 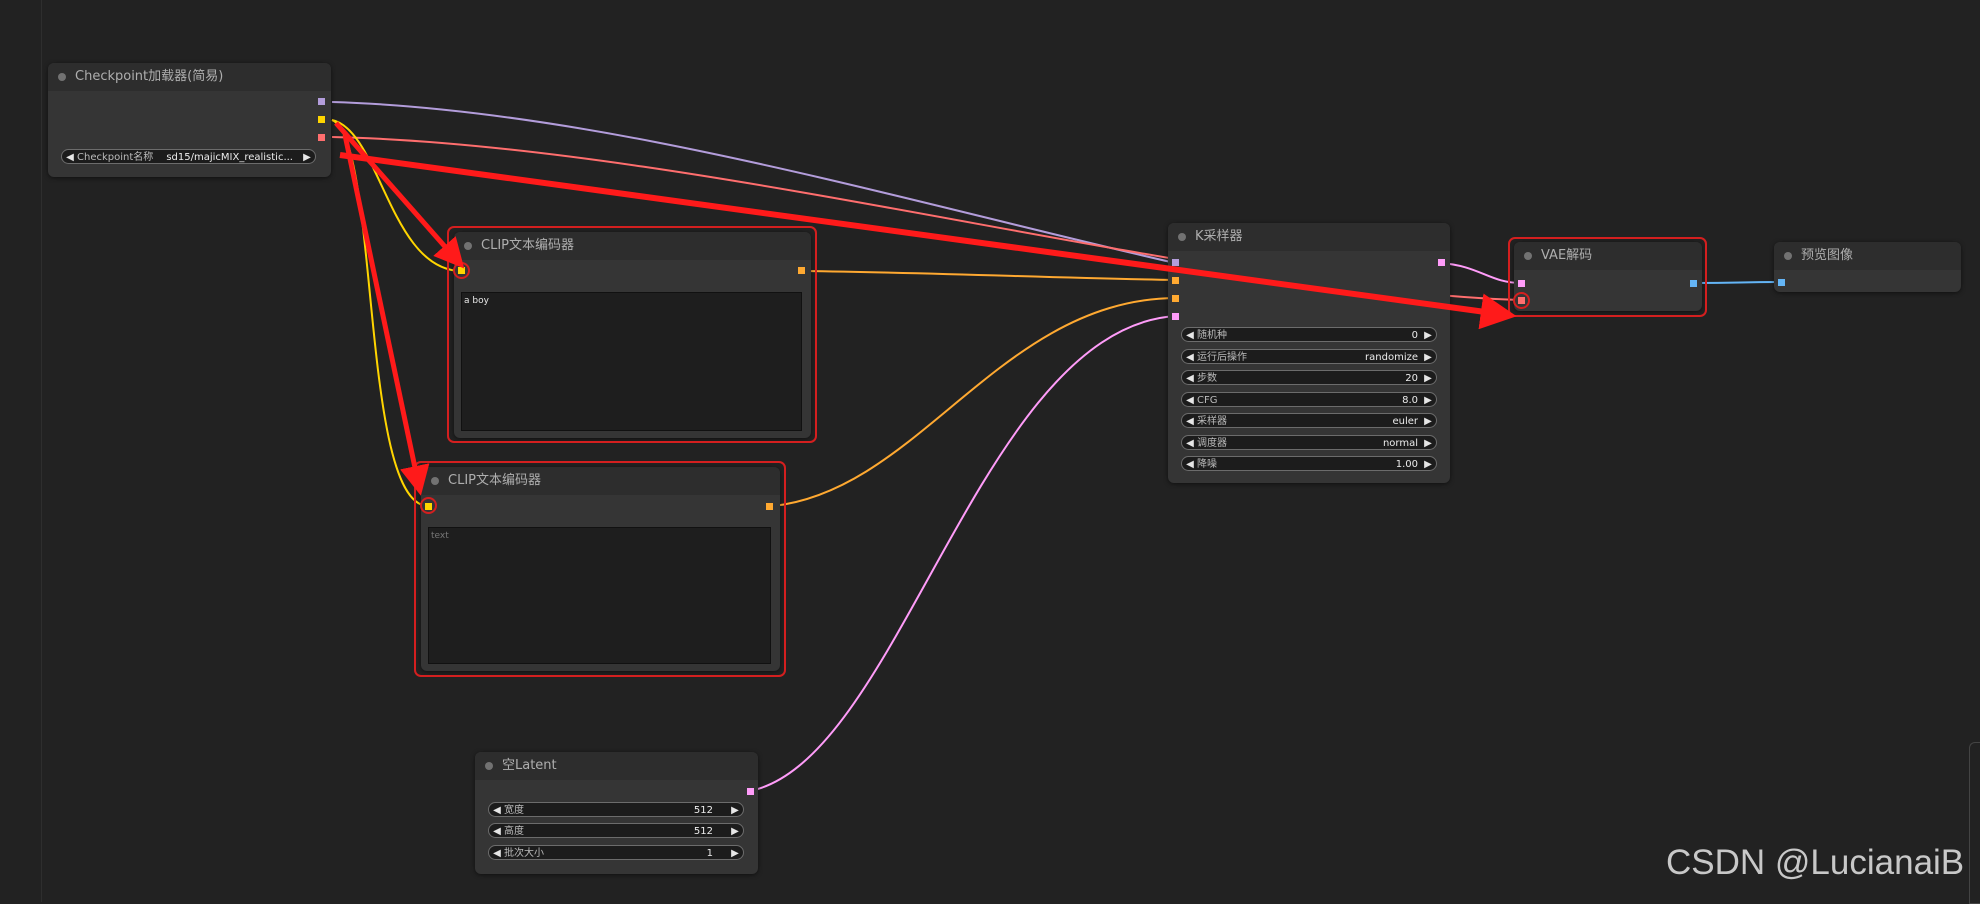 What do you see at coordinates (1737, 282) in the screenshot?
I see `image-link` at bounding box center [1737, 282].